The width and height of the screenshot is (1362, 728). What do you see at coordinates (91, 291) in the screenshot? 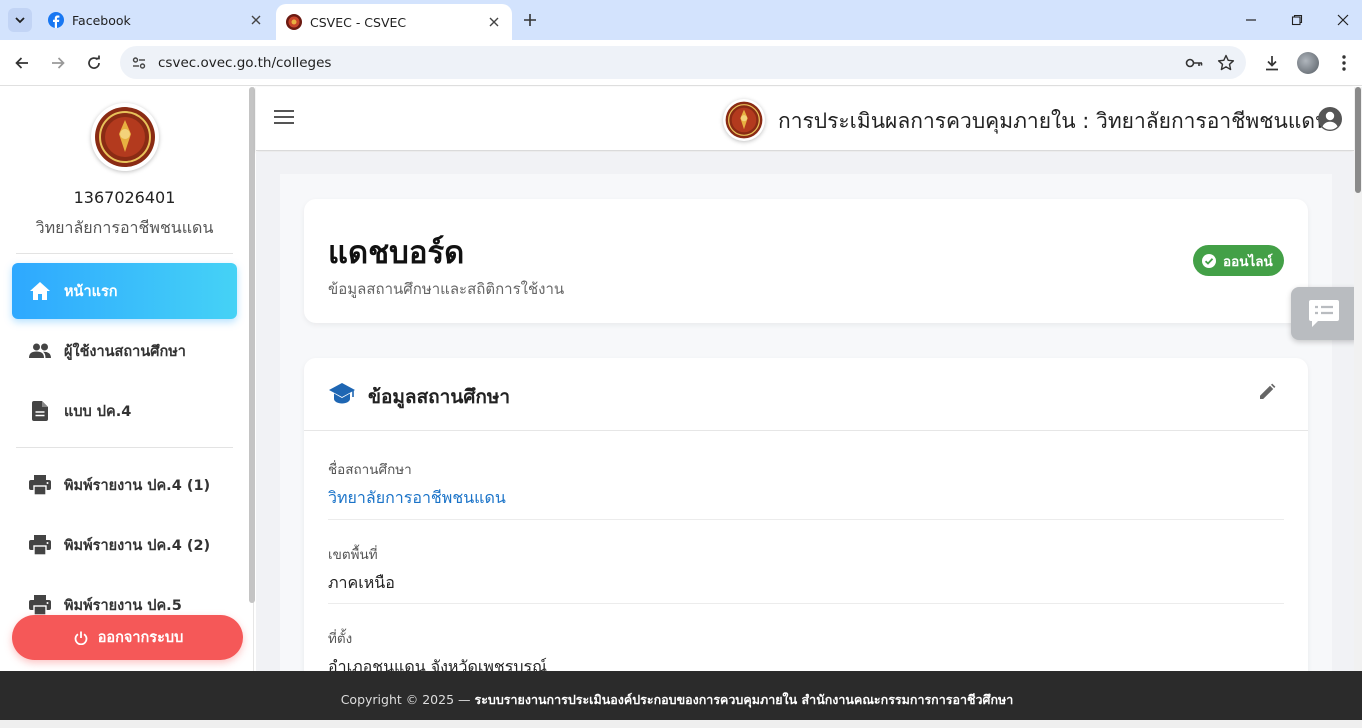
I see `menu-item-label: หน้าแรก` at bounding box center [91, 291].